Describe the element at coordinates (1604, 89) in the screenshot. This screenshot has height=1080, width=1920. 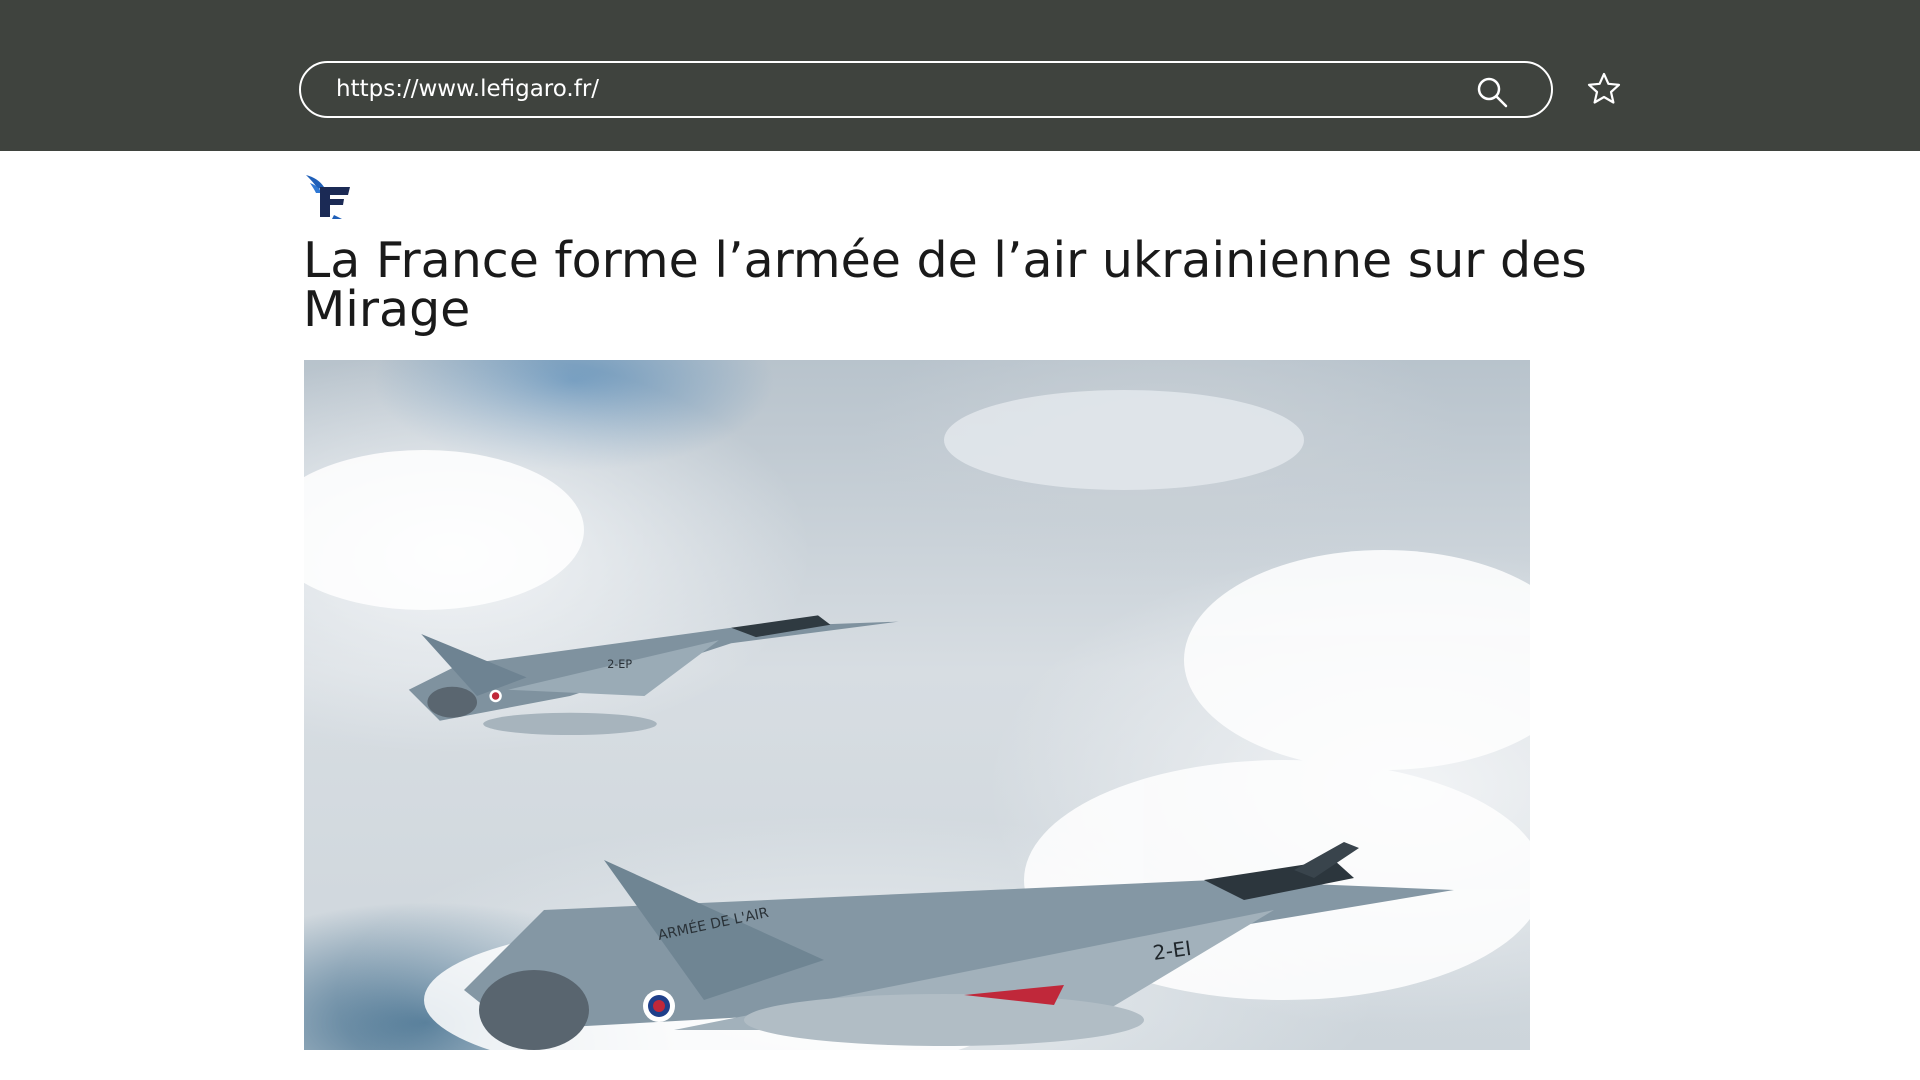
I see `star-icon` at that location.